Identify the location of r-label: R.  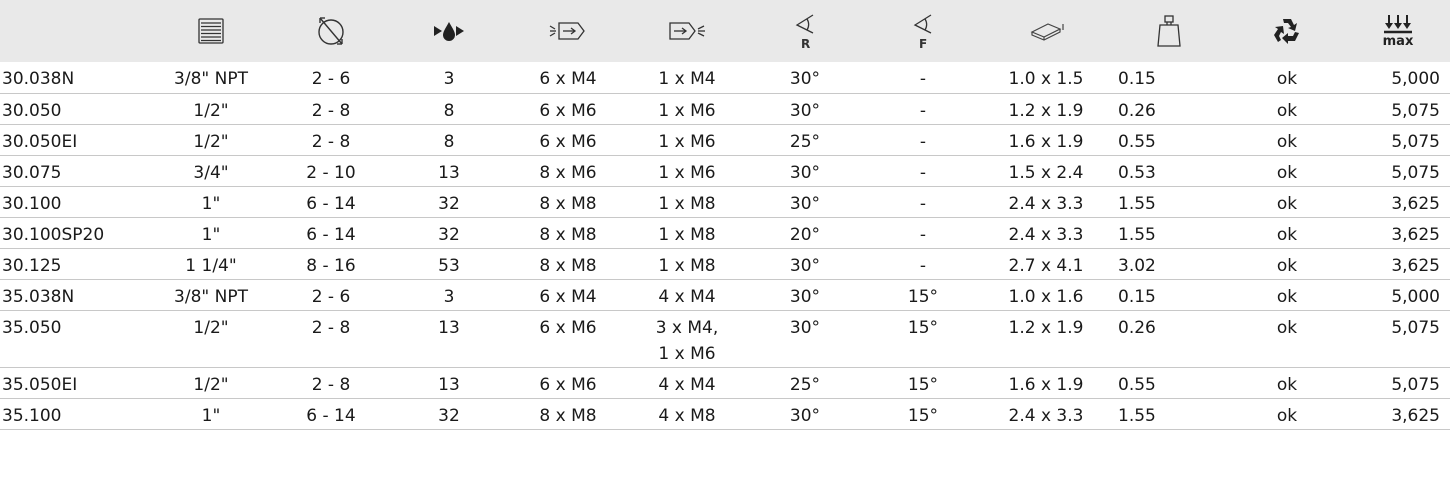
(805, 44).